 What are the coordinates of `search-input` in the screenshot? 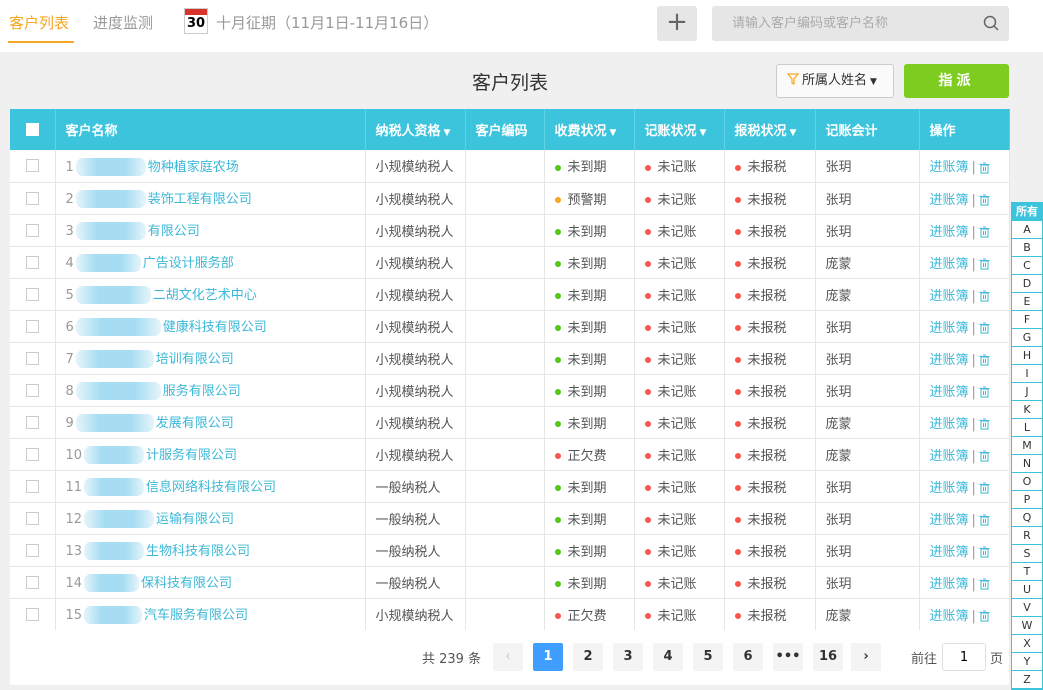 It's located at (842, 23).